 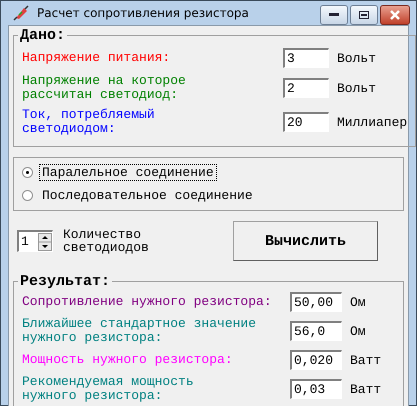 What do you see at coordinates (104, 88) in the screenshot?
I see `field-label: Напряжение на которое рассчитан светодиод:` at bounding box center [104, 88].